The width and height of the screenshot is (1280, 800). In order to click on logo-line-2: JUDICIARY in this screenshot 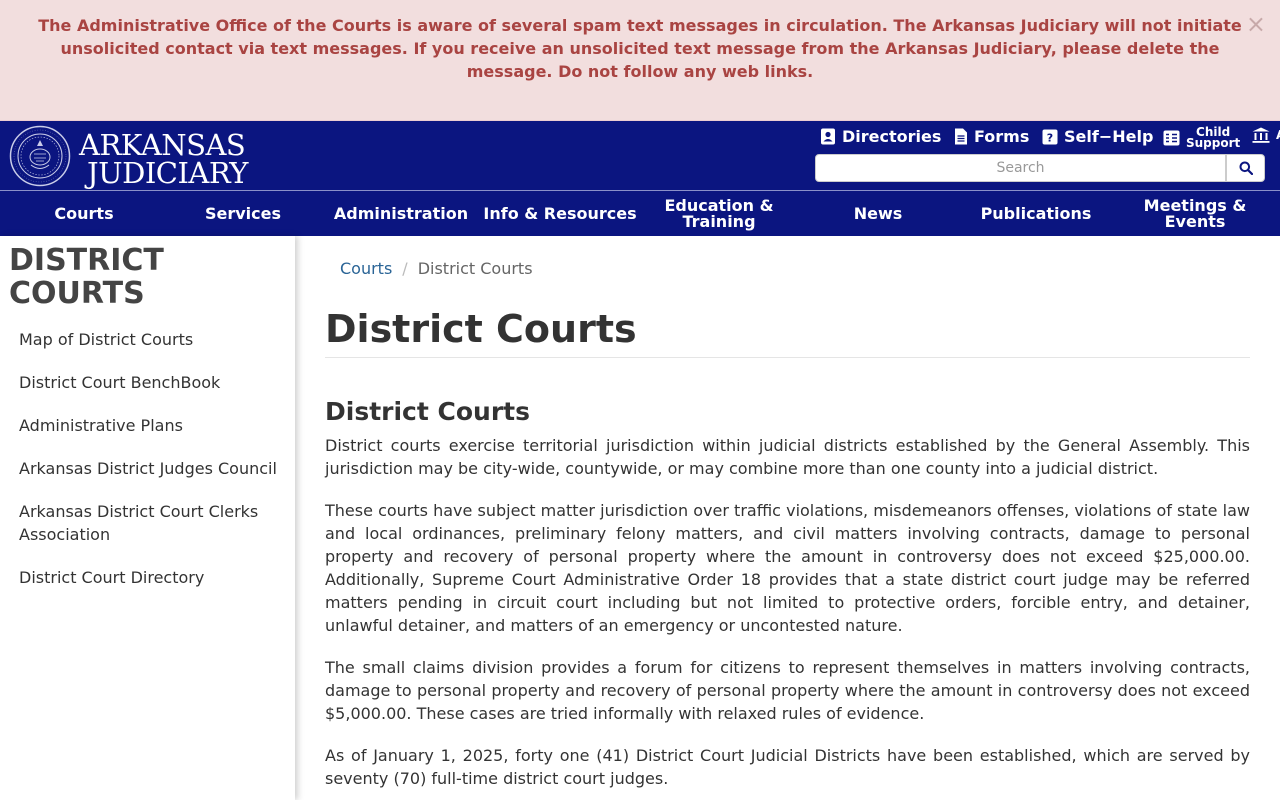, I will do `click(167, 173)`.